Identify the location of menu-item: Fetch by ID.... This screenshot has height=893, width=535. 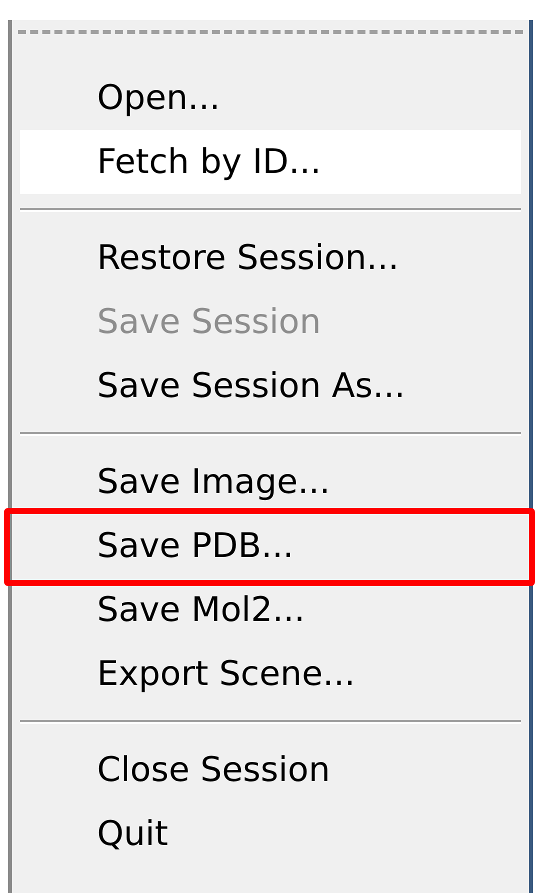
(270, 162).